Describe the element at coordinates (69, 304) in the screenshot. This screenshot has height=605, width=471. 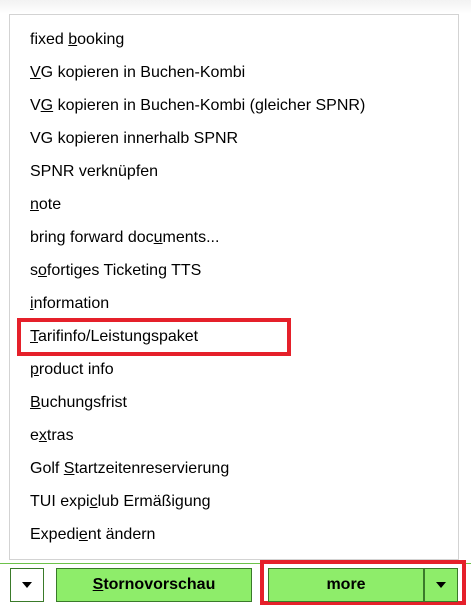
I see `menu-item-information: information` at that location.